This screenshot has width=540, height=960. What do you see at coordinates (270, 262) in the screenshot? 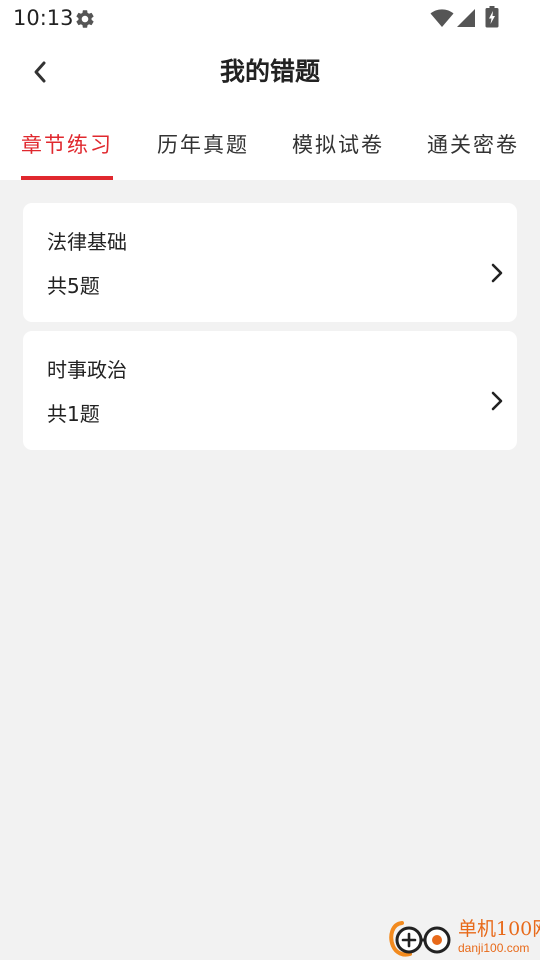
I see `list-item: 法律基础 共5题` at bounding box center [270, 262].